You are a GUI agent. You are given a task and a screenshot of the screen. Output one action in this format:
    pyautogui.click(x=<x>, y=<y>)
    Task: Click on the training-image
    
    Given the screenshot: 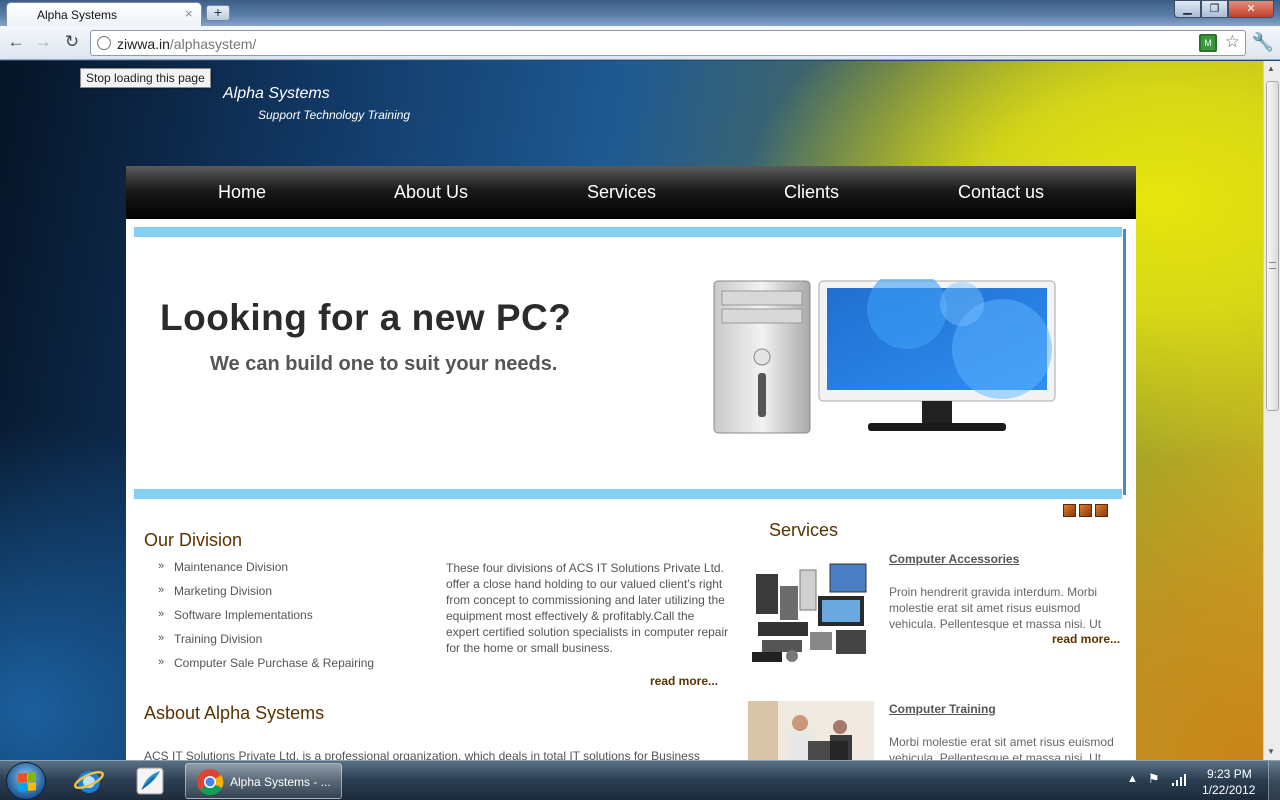 What is the action you would take?
    pyautogui.click(x=811, y=730)
    